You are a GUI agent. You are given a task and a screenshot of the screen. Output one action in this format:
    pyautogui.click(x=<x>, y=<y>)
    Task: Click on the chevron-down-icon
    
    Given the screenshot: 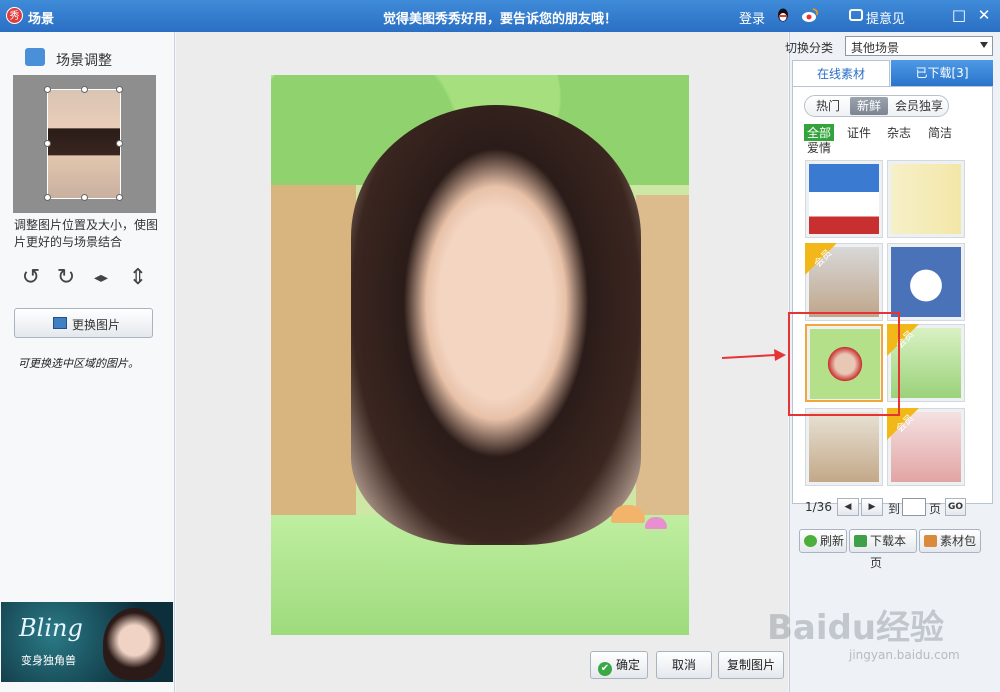 What is the action you would take?
    pyautogui.click(x=984, y=45)
    